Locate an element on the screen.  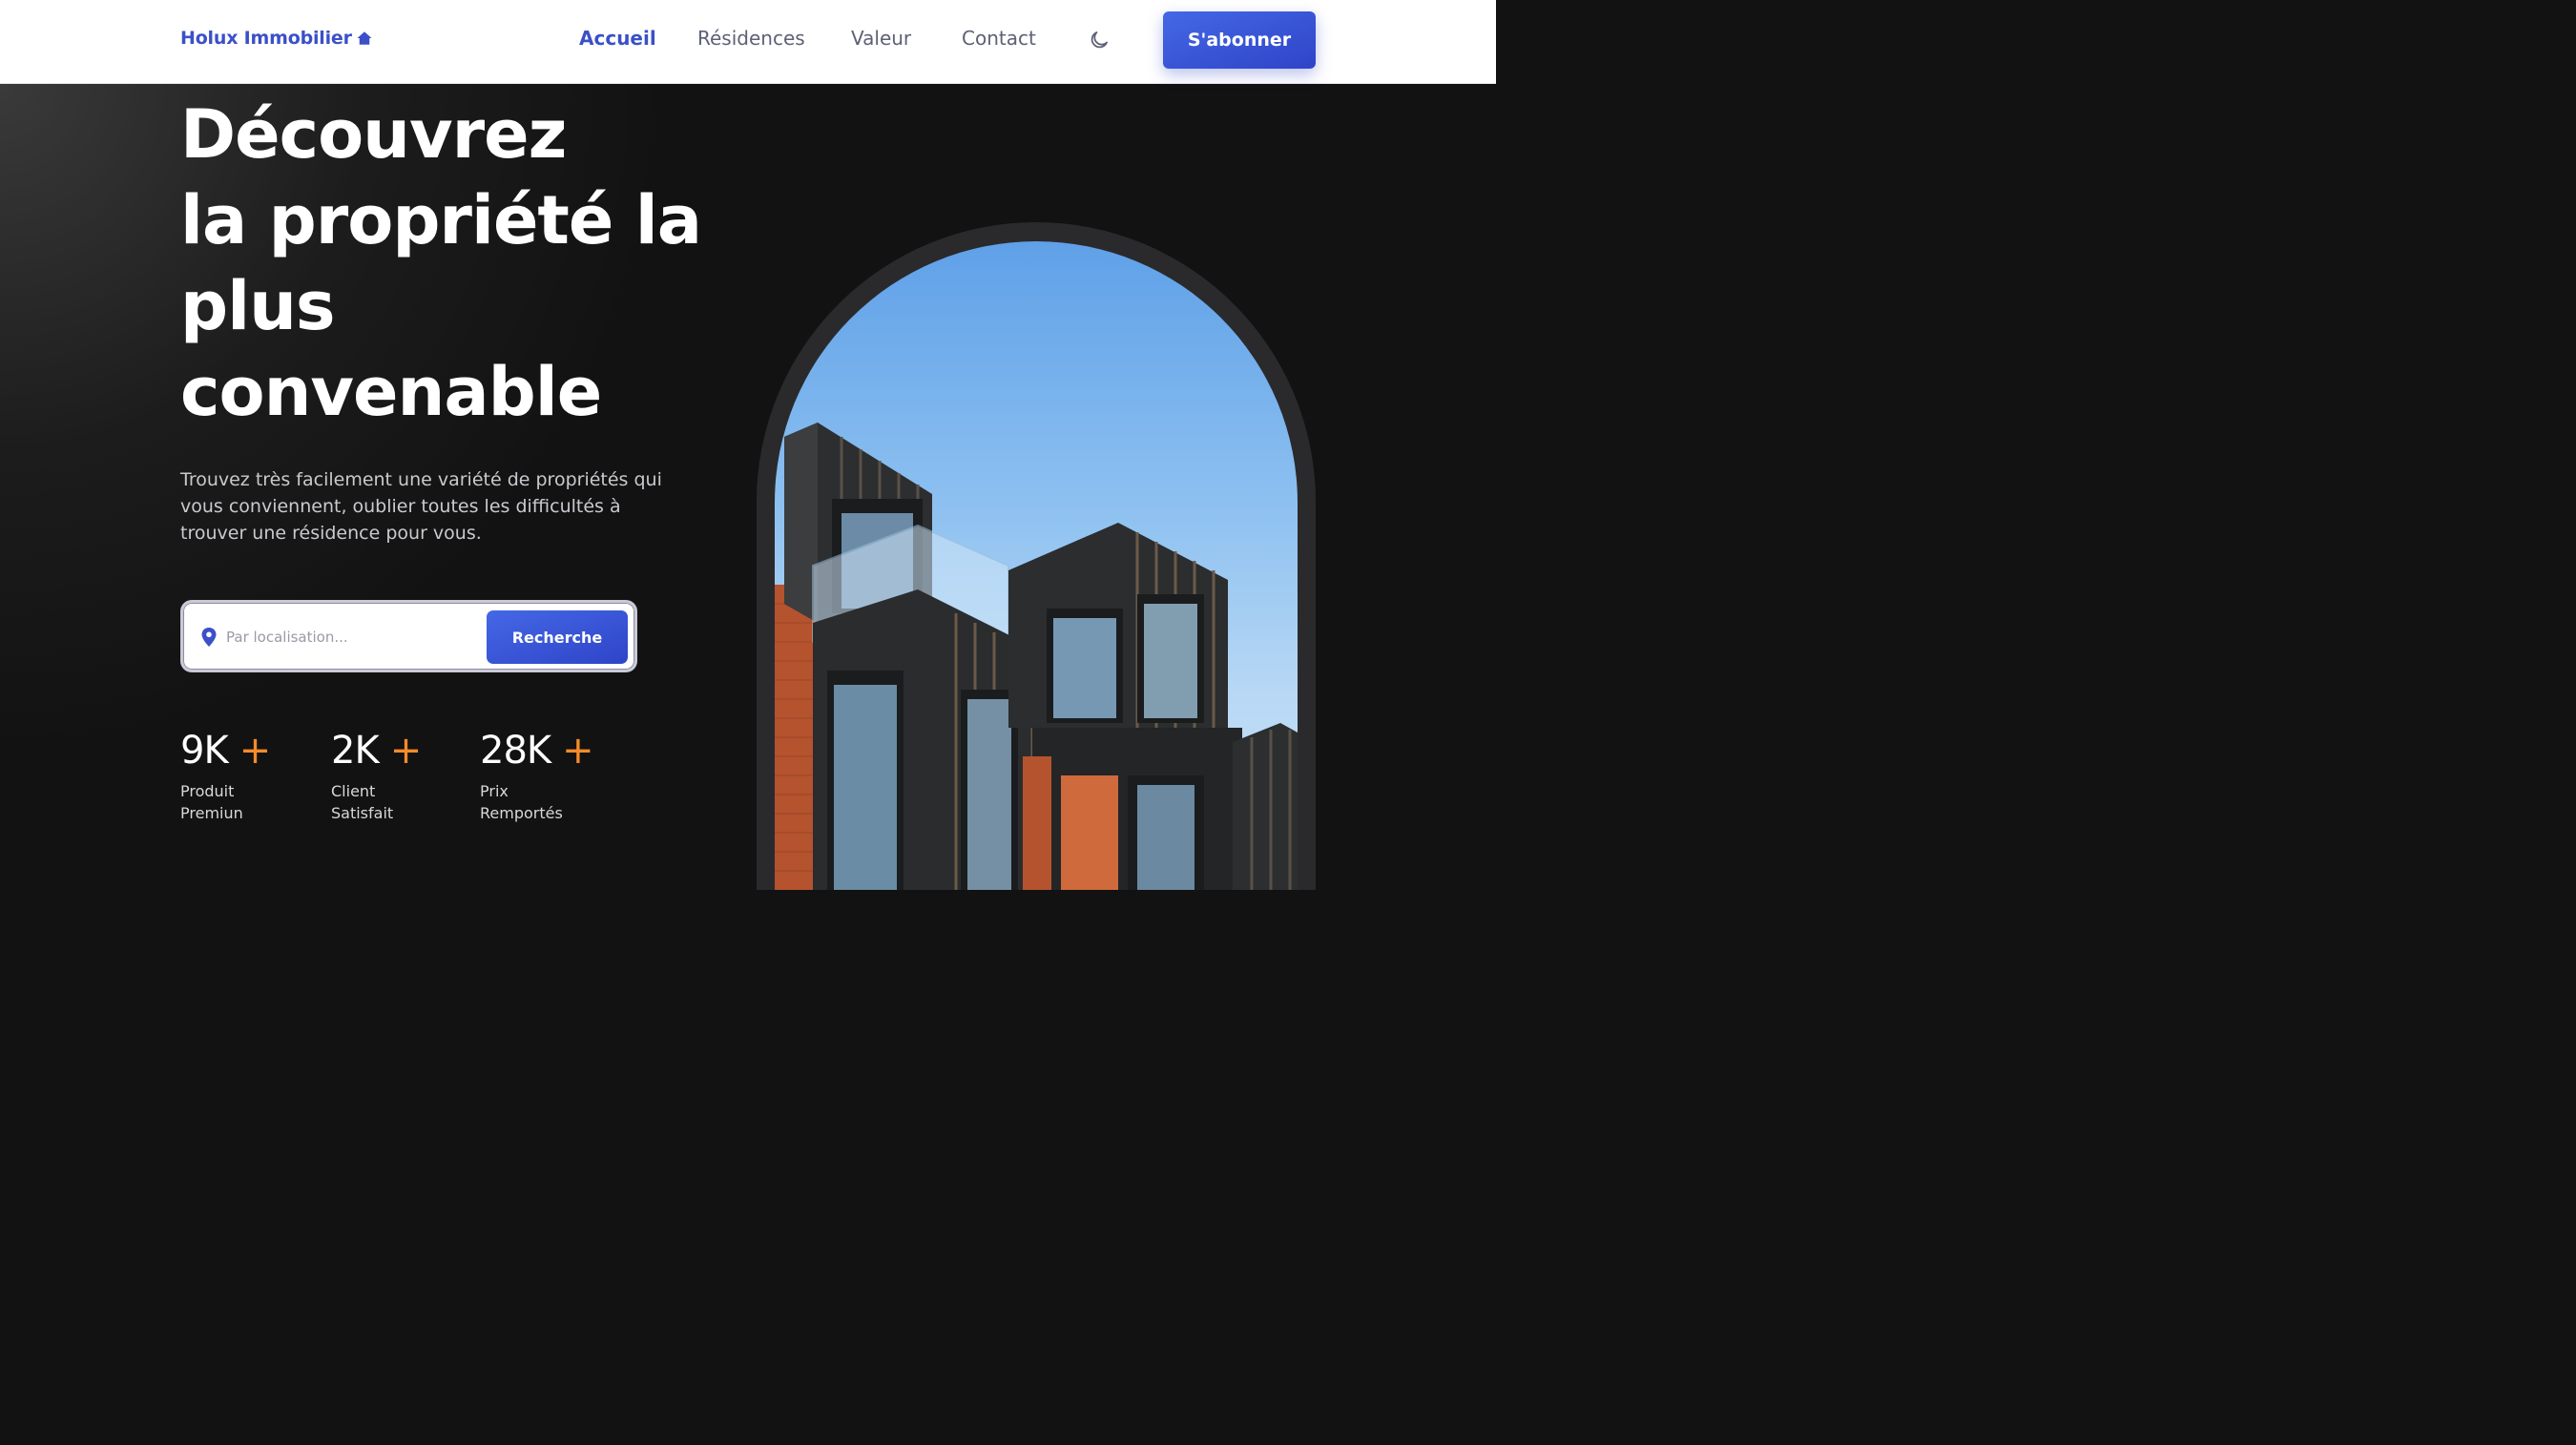
stat-label-line-1: Client is located at coordinates (353, 791).